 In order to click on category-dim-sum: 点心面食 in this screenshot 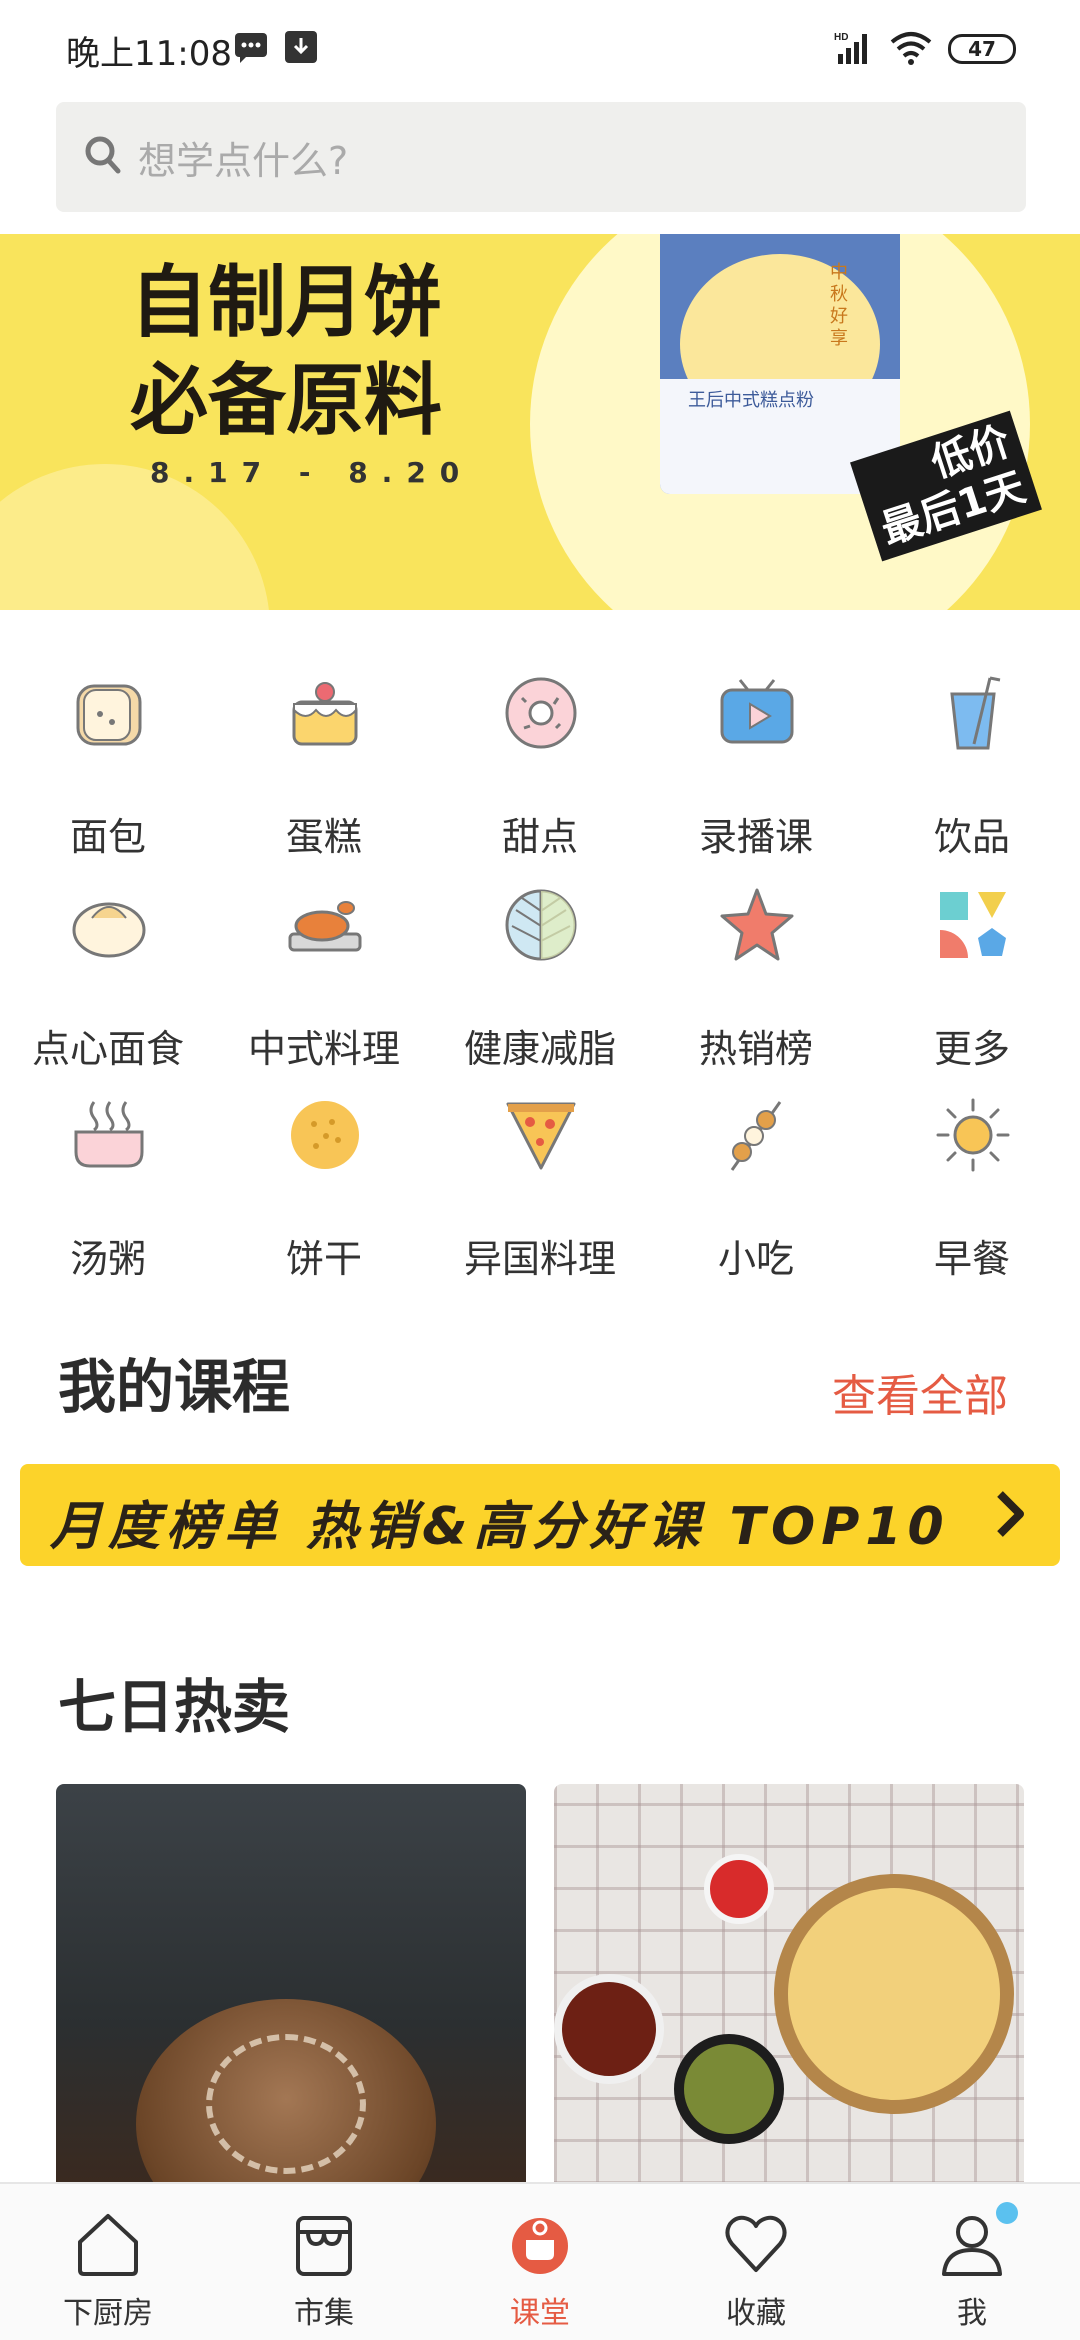, I will do `click(108, 986)`.